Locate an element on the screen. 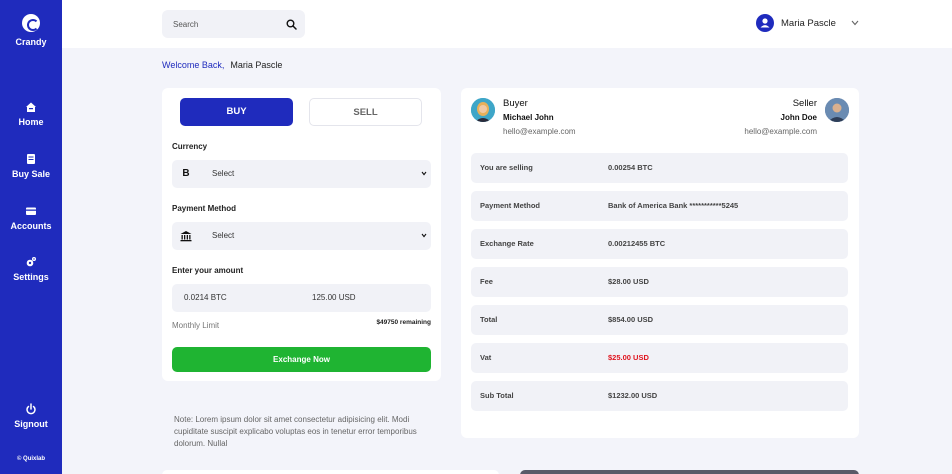  sidebar-item-label: Settings is located at coordinates (31, 277).